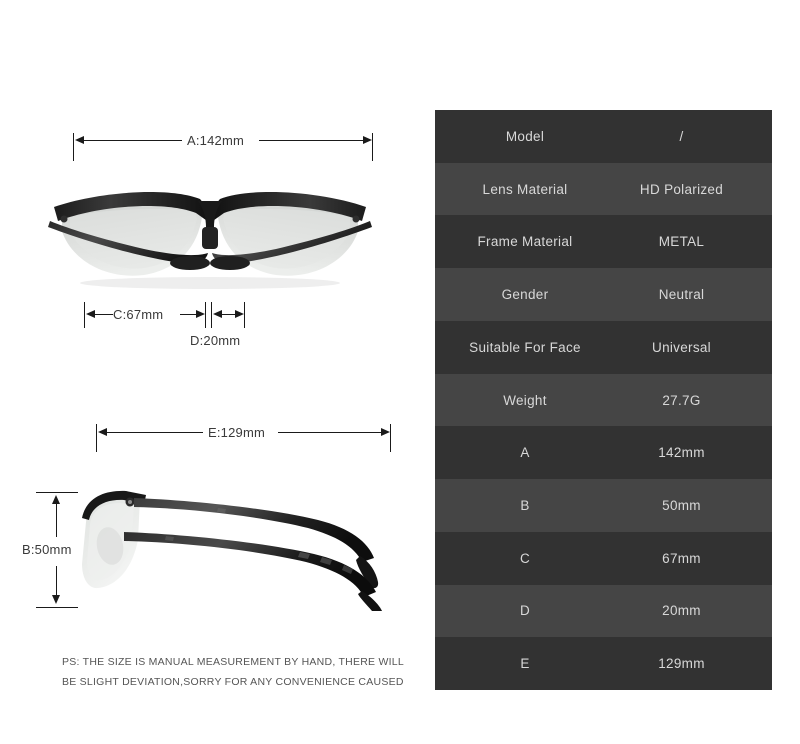 Image resolution: width=800 pixels, height=744 pixels. Describe the element at coordinates (603, 505) in the screenshot. I see `table-row: B 50mm` at that location.